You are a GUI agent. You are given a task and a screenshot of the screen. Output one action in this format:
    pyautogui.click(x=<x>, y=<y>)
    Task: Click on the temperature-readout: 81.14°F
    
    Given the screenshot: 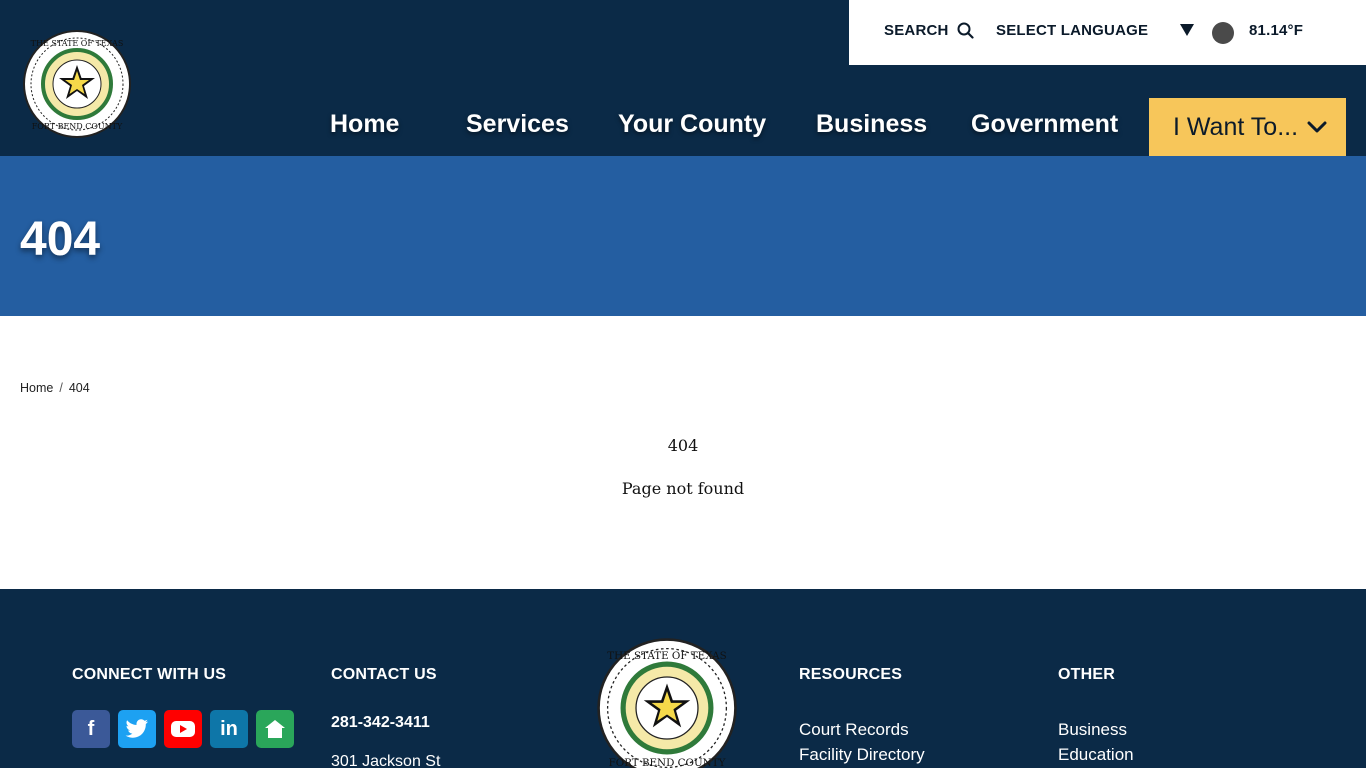 What is the action you would take?
    pyautogui.click(x=1276, y=30)
    